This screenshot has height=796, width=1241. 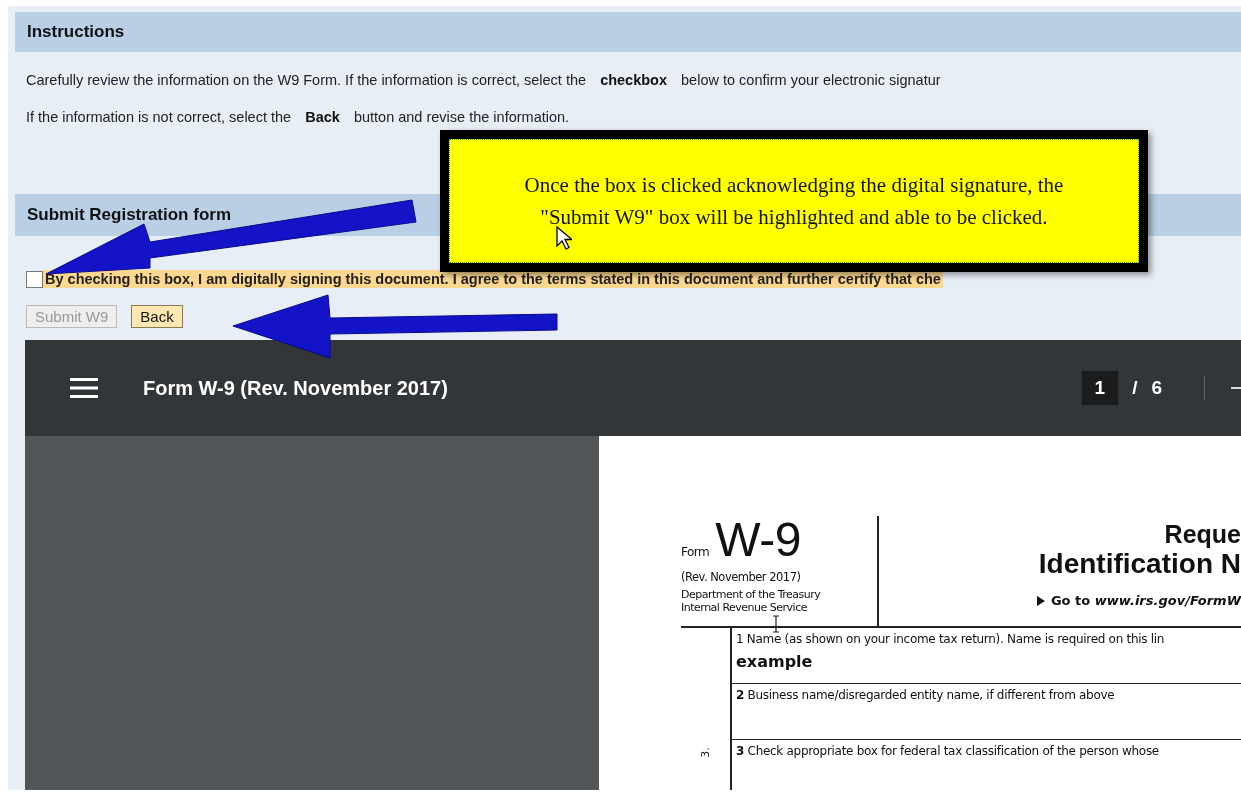 I want to click on side-label: 3., so click(x=705, y=752).